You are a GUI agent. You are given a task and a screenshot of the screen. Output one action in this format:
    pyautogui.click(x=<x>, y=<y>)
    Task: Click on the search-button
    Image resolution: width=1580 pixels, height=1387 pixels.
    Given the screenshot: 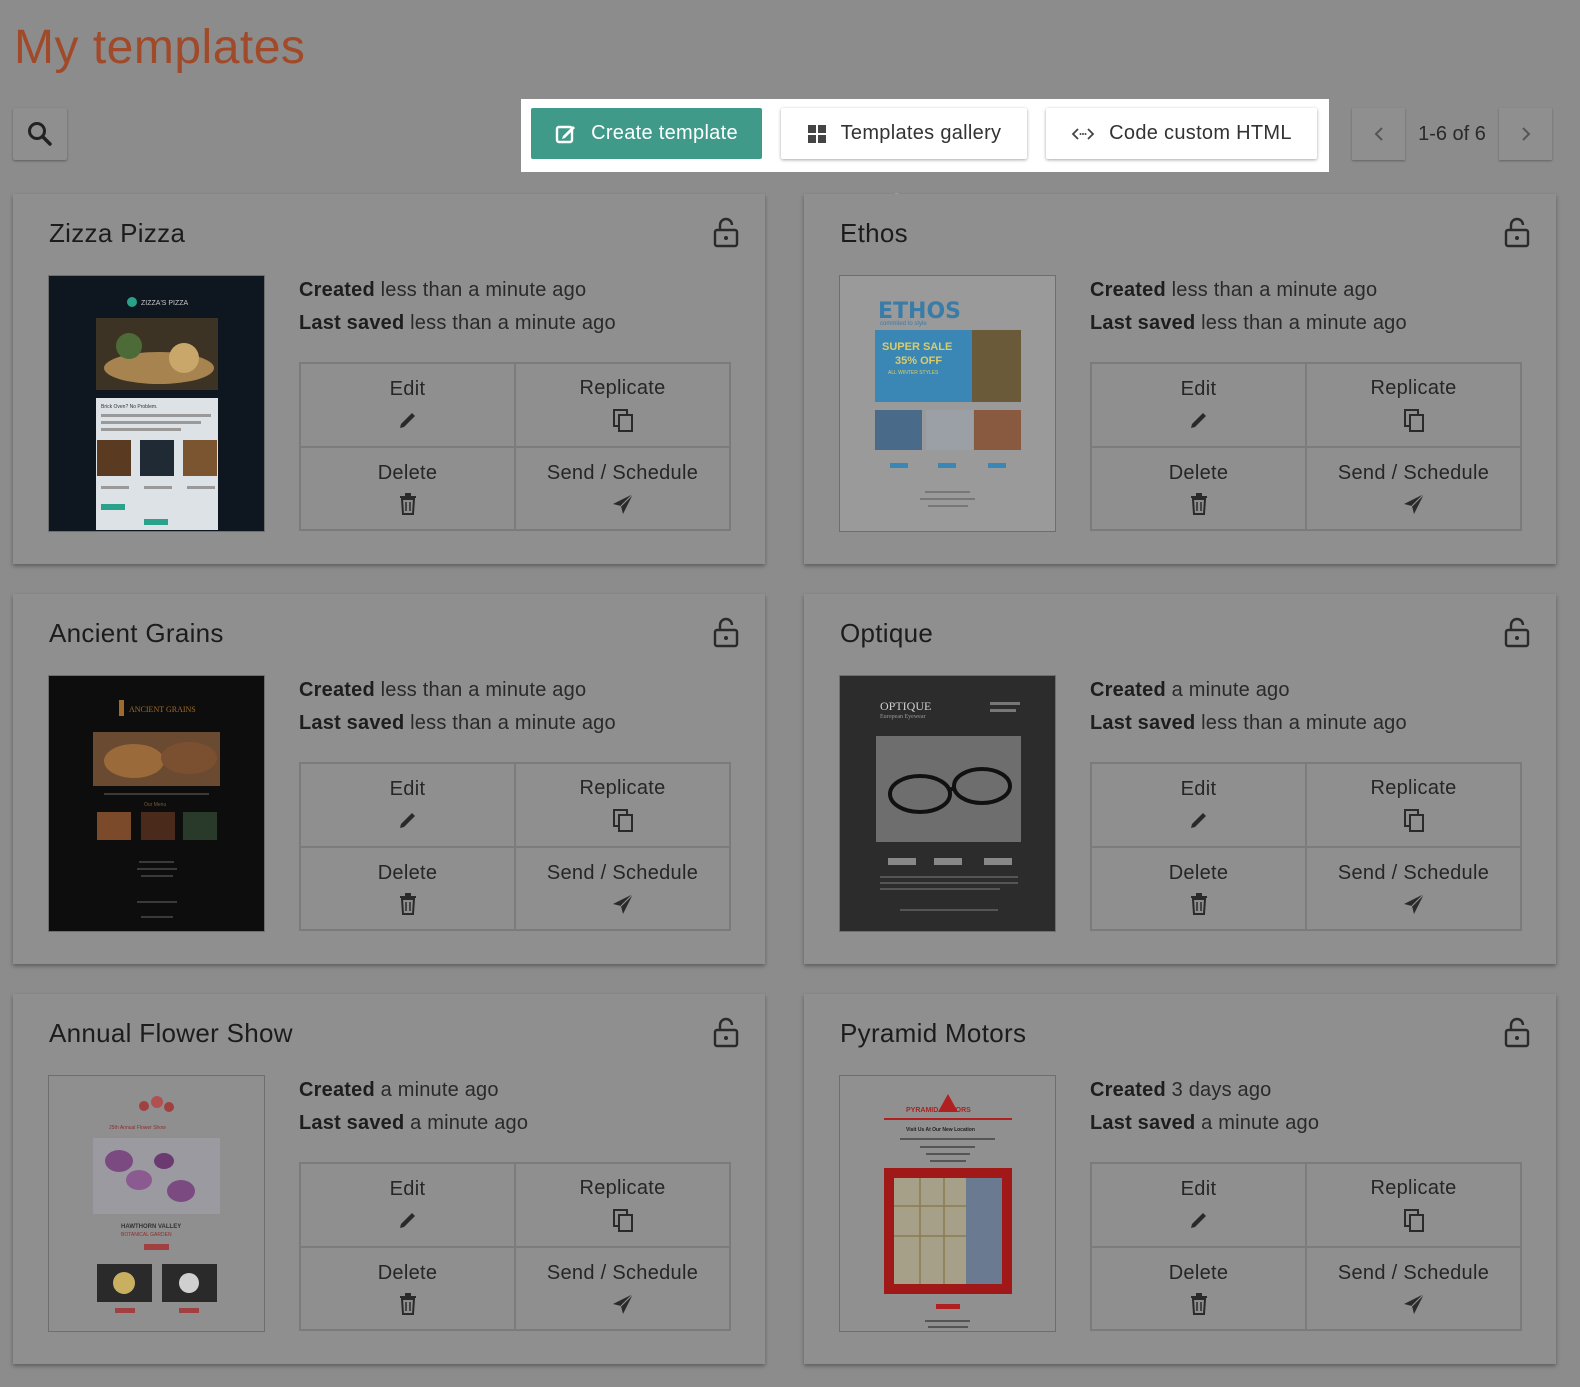 What is the action you would take?
    pyautogui.click(x=40, y=134)
    